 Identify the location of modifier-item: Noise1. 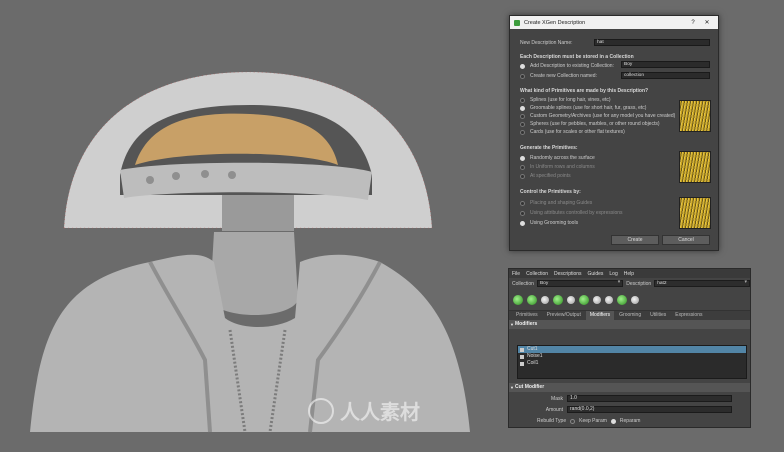
(632, 356).